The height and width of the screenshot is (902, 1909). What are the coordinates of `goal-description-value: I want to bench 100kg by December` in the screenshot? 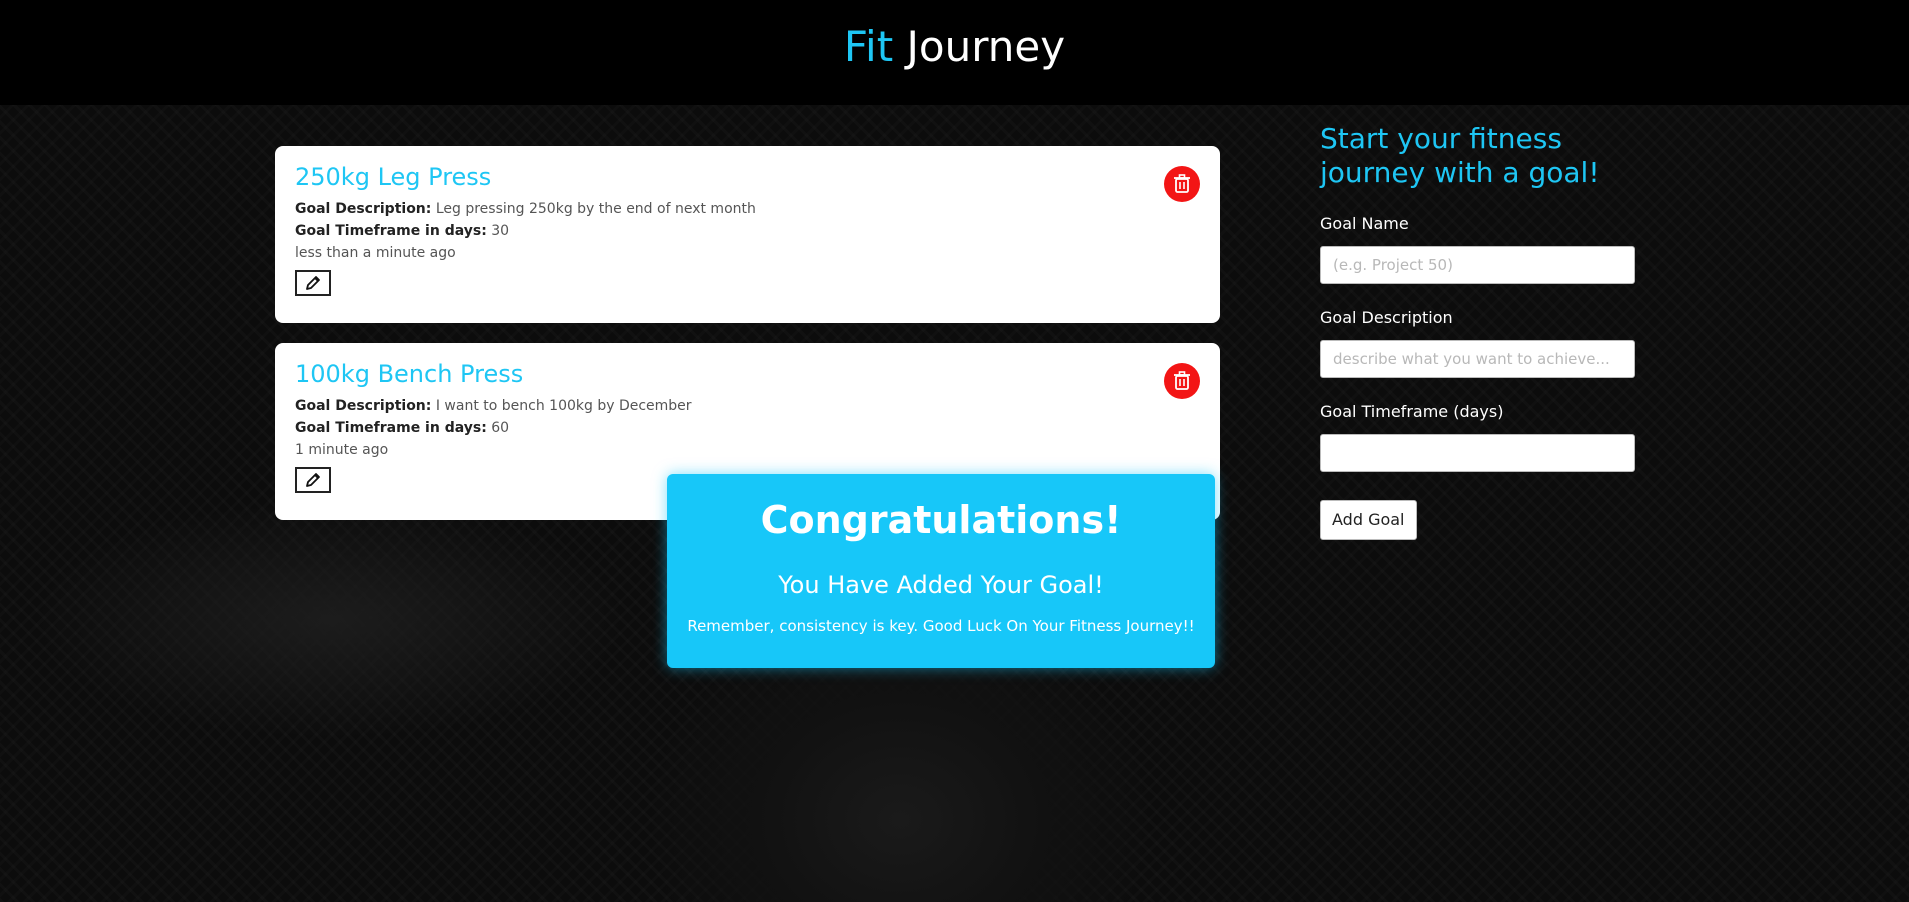 It's located at (563, 406).